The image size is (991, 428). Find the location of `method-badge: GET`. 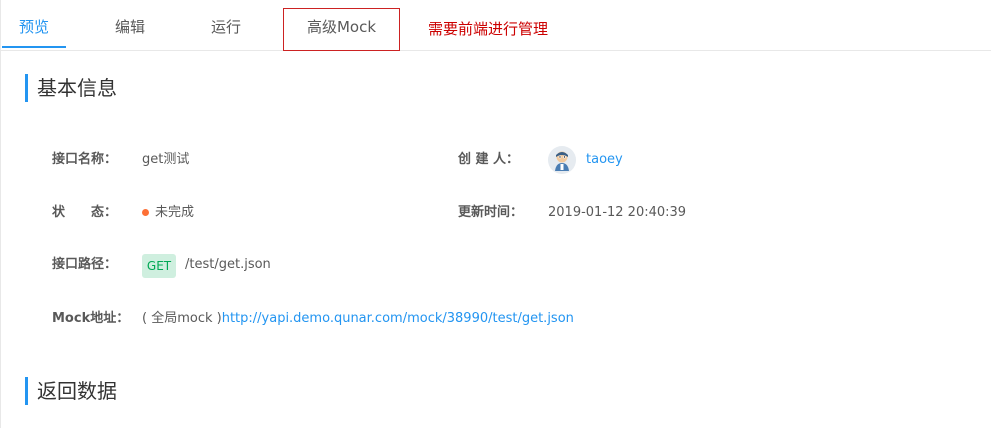

method-badge: GET is located at coordinates (159, 266).